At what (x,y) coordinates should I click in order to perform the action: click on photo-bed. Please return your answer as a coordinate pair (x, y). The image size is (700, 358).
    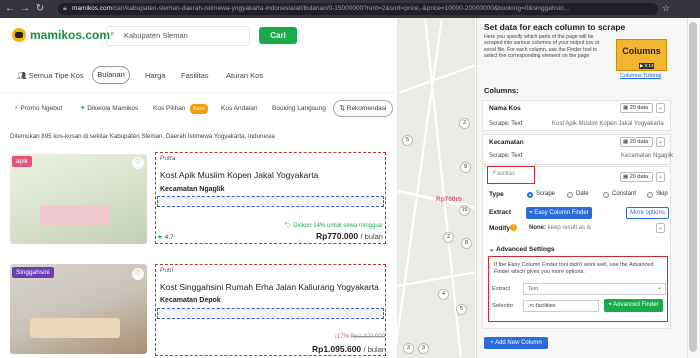
    Looking at the image, I should click on (75, 215).